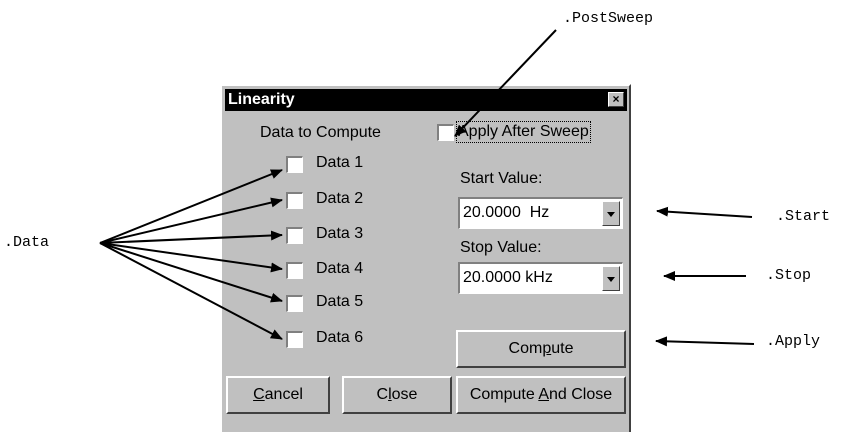 This screenshot has width=852, height=432. I want to click on apply-arrow, so click(705, 341).